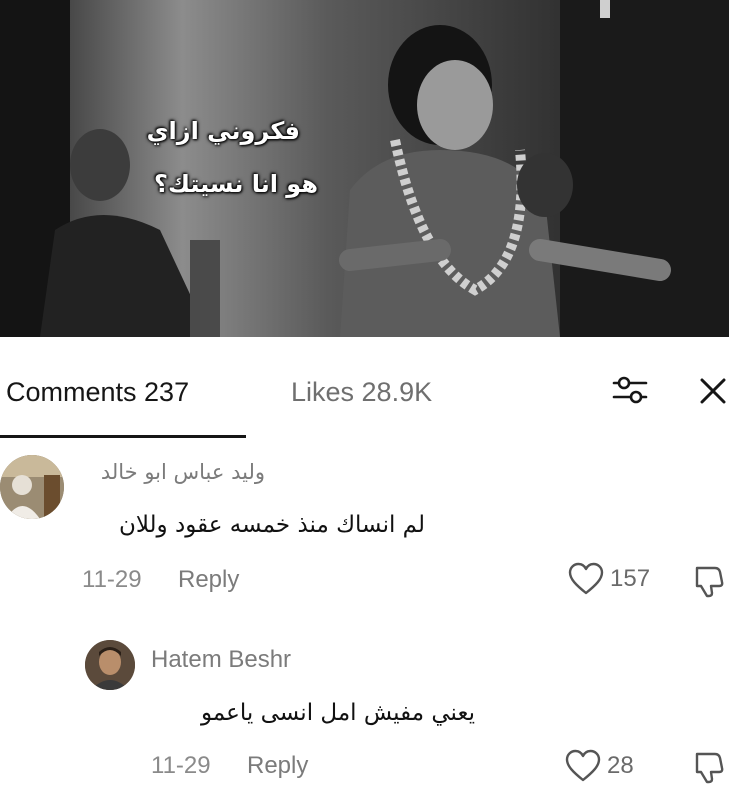 This screenshot has width=729, height=800. I want to click on active-tab-indicator, so click(123, 436).